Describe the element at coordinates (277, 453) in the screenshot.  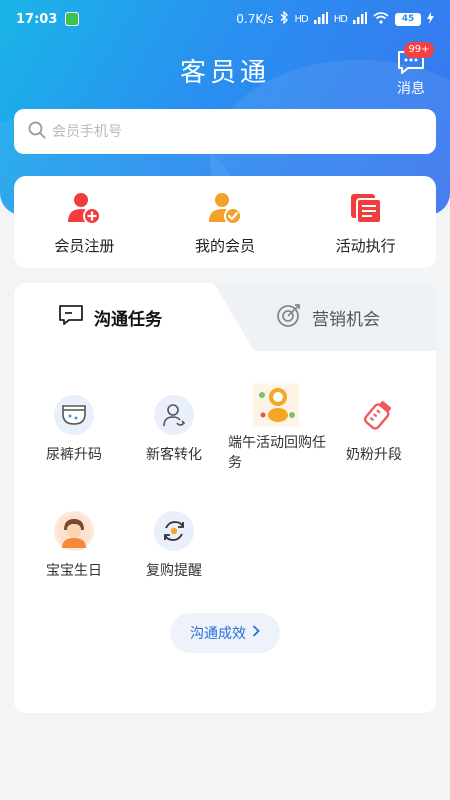
I see `task-label: 端午活动回购任务` at that location.